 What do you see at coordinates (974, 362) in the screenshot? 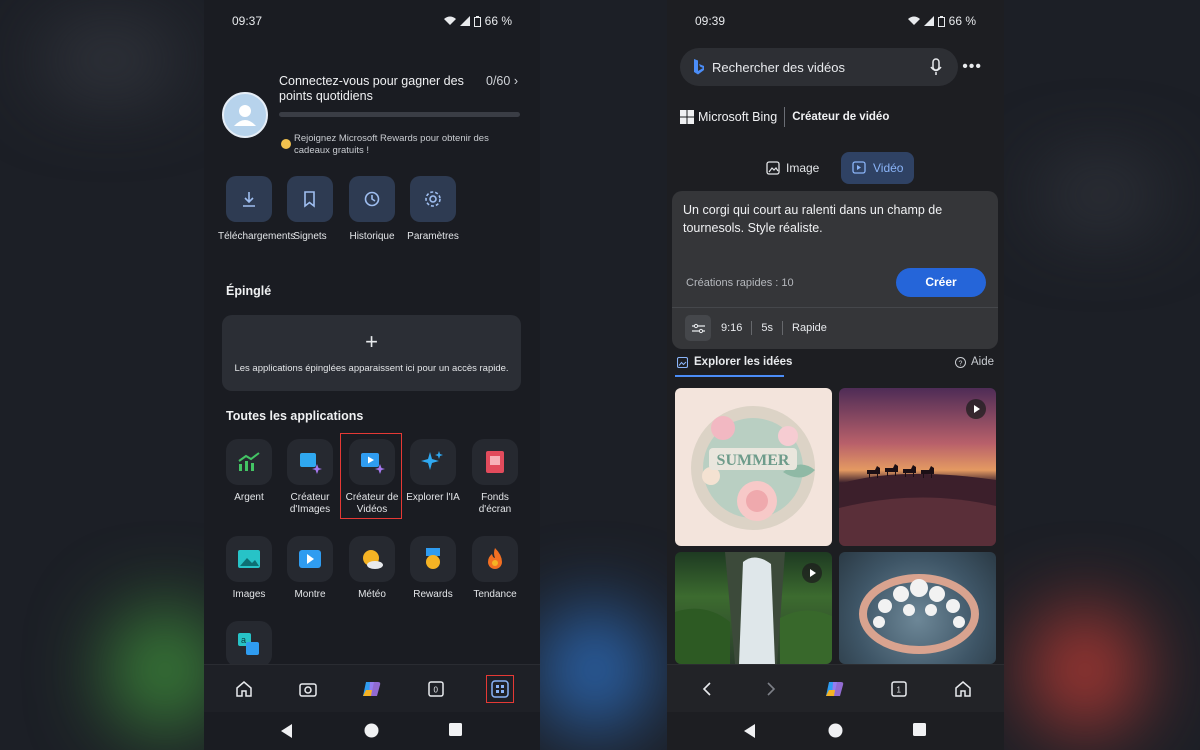
I see `help-button: ? Aide` at bounding box center [974, 362].